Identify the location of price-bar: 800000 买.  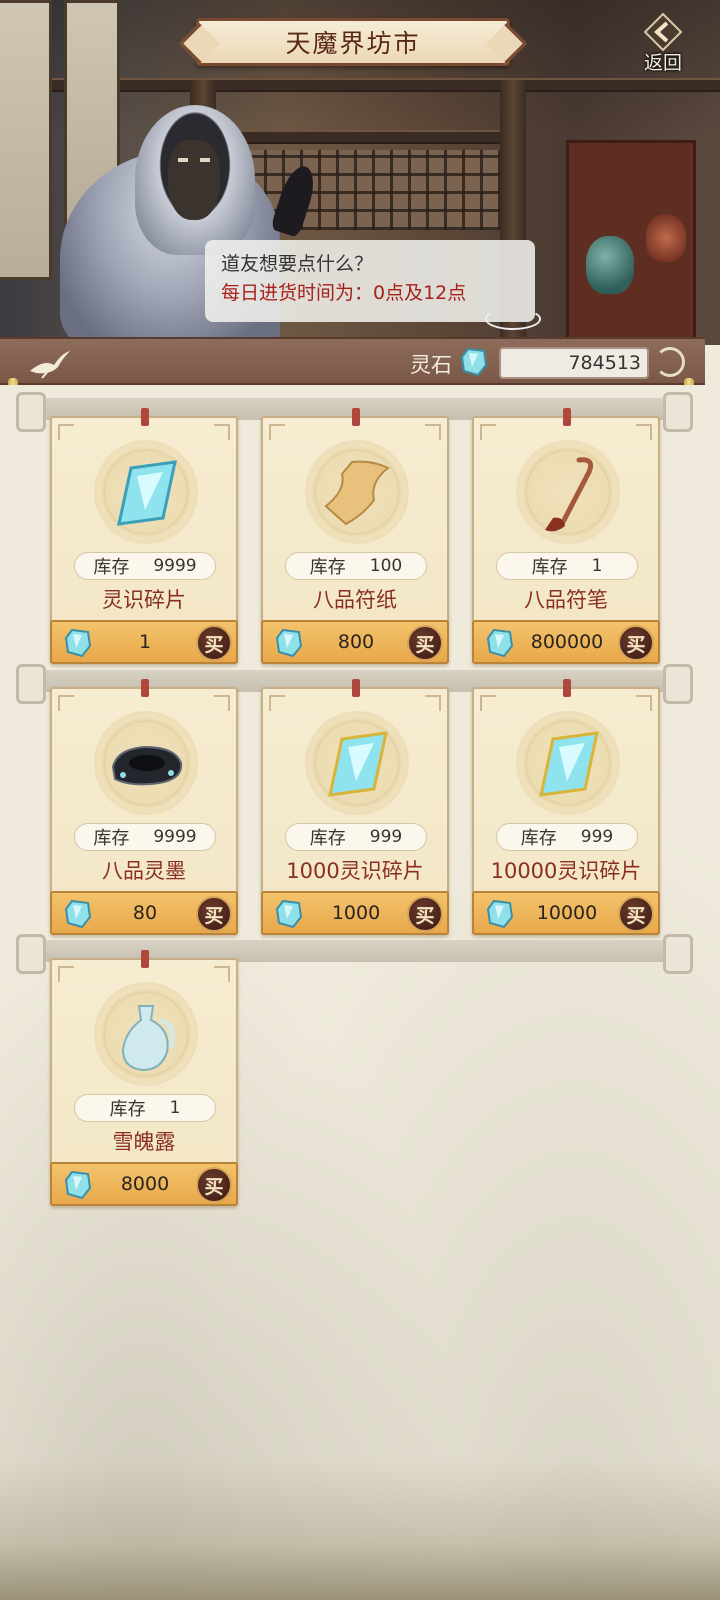
(566, 642).